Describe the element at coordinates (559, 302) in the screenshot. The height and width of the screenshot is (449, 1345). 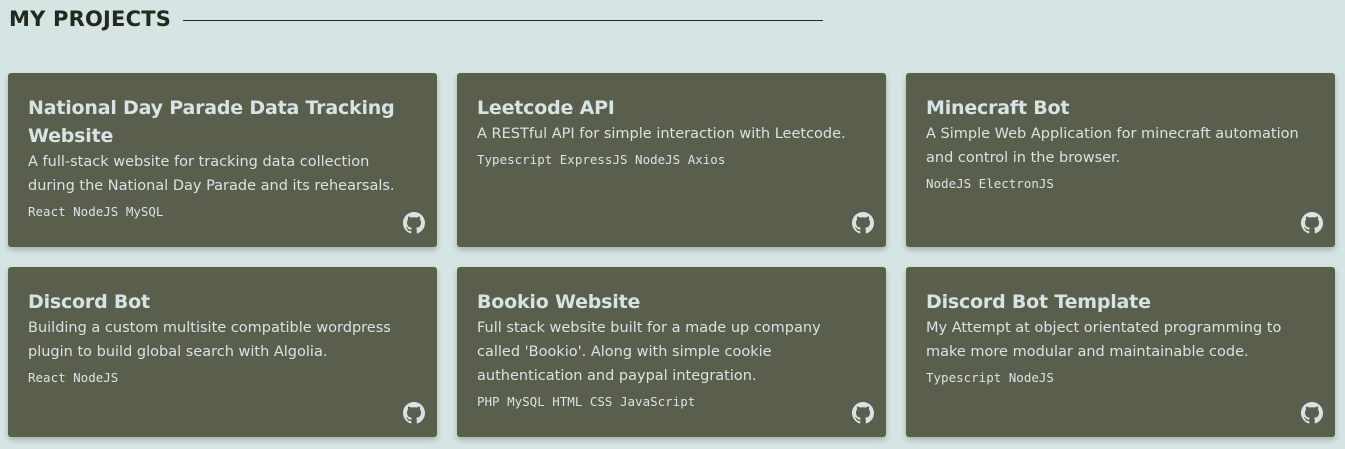
I see `project-title: Bookio Website` at that location.